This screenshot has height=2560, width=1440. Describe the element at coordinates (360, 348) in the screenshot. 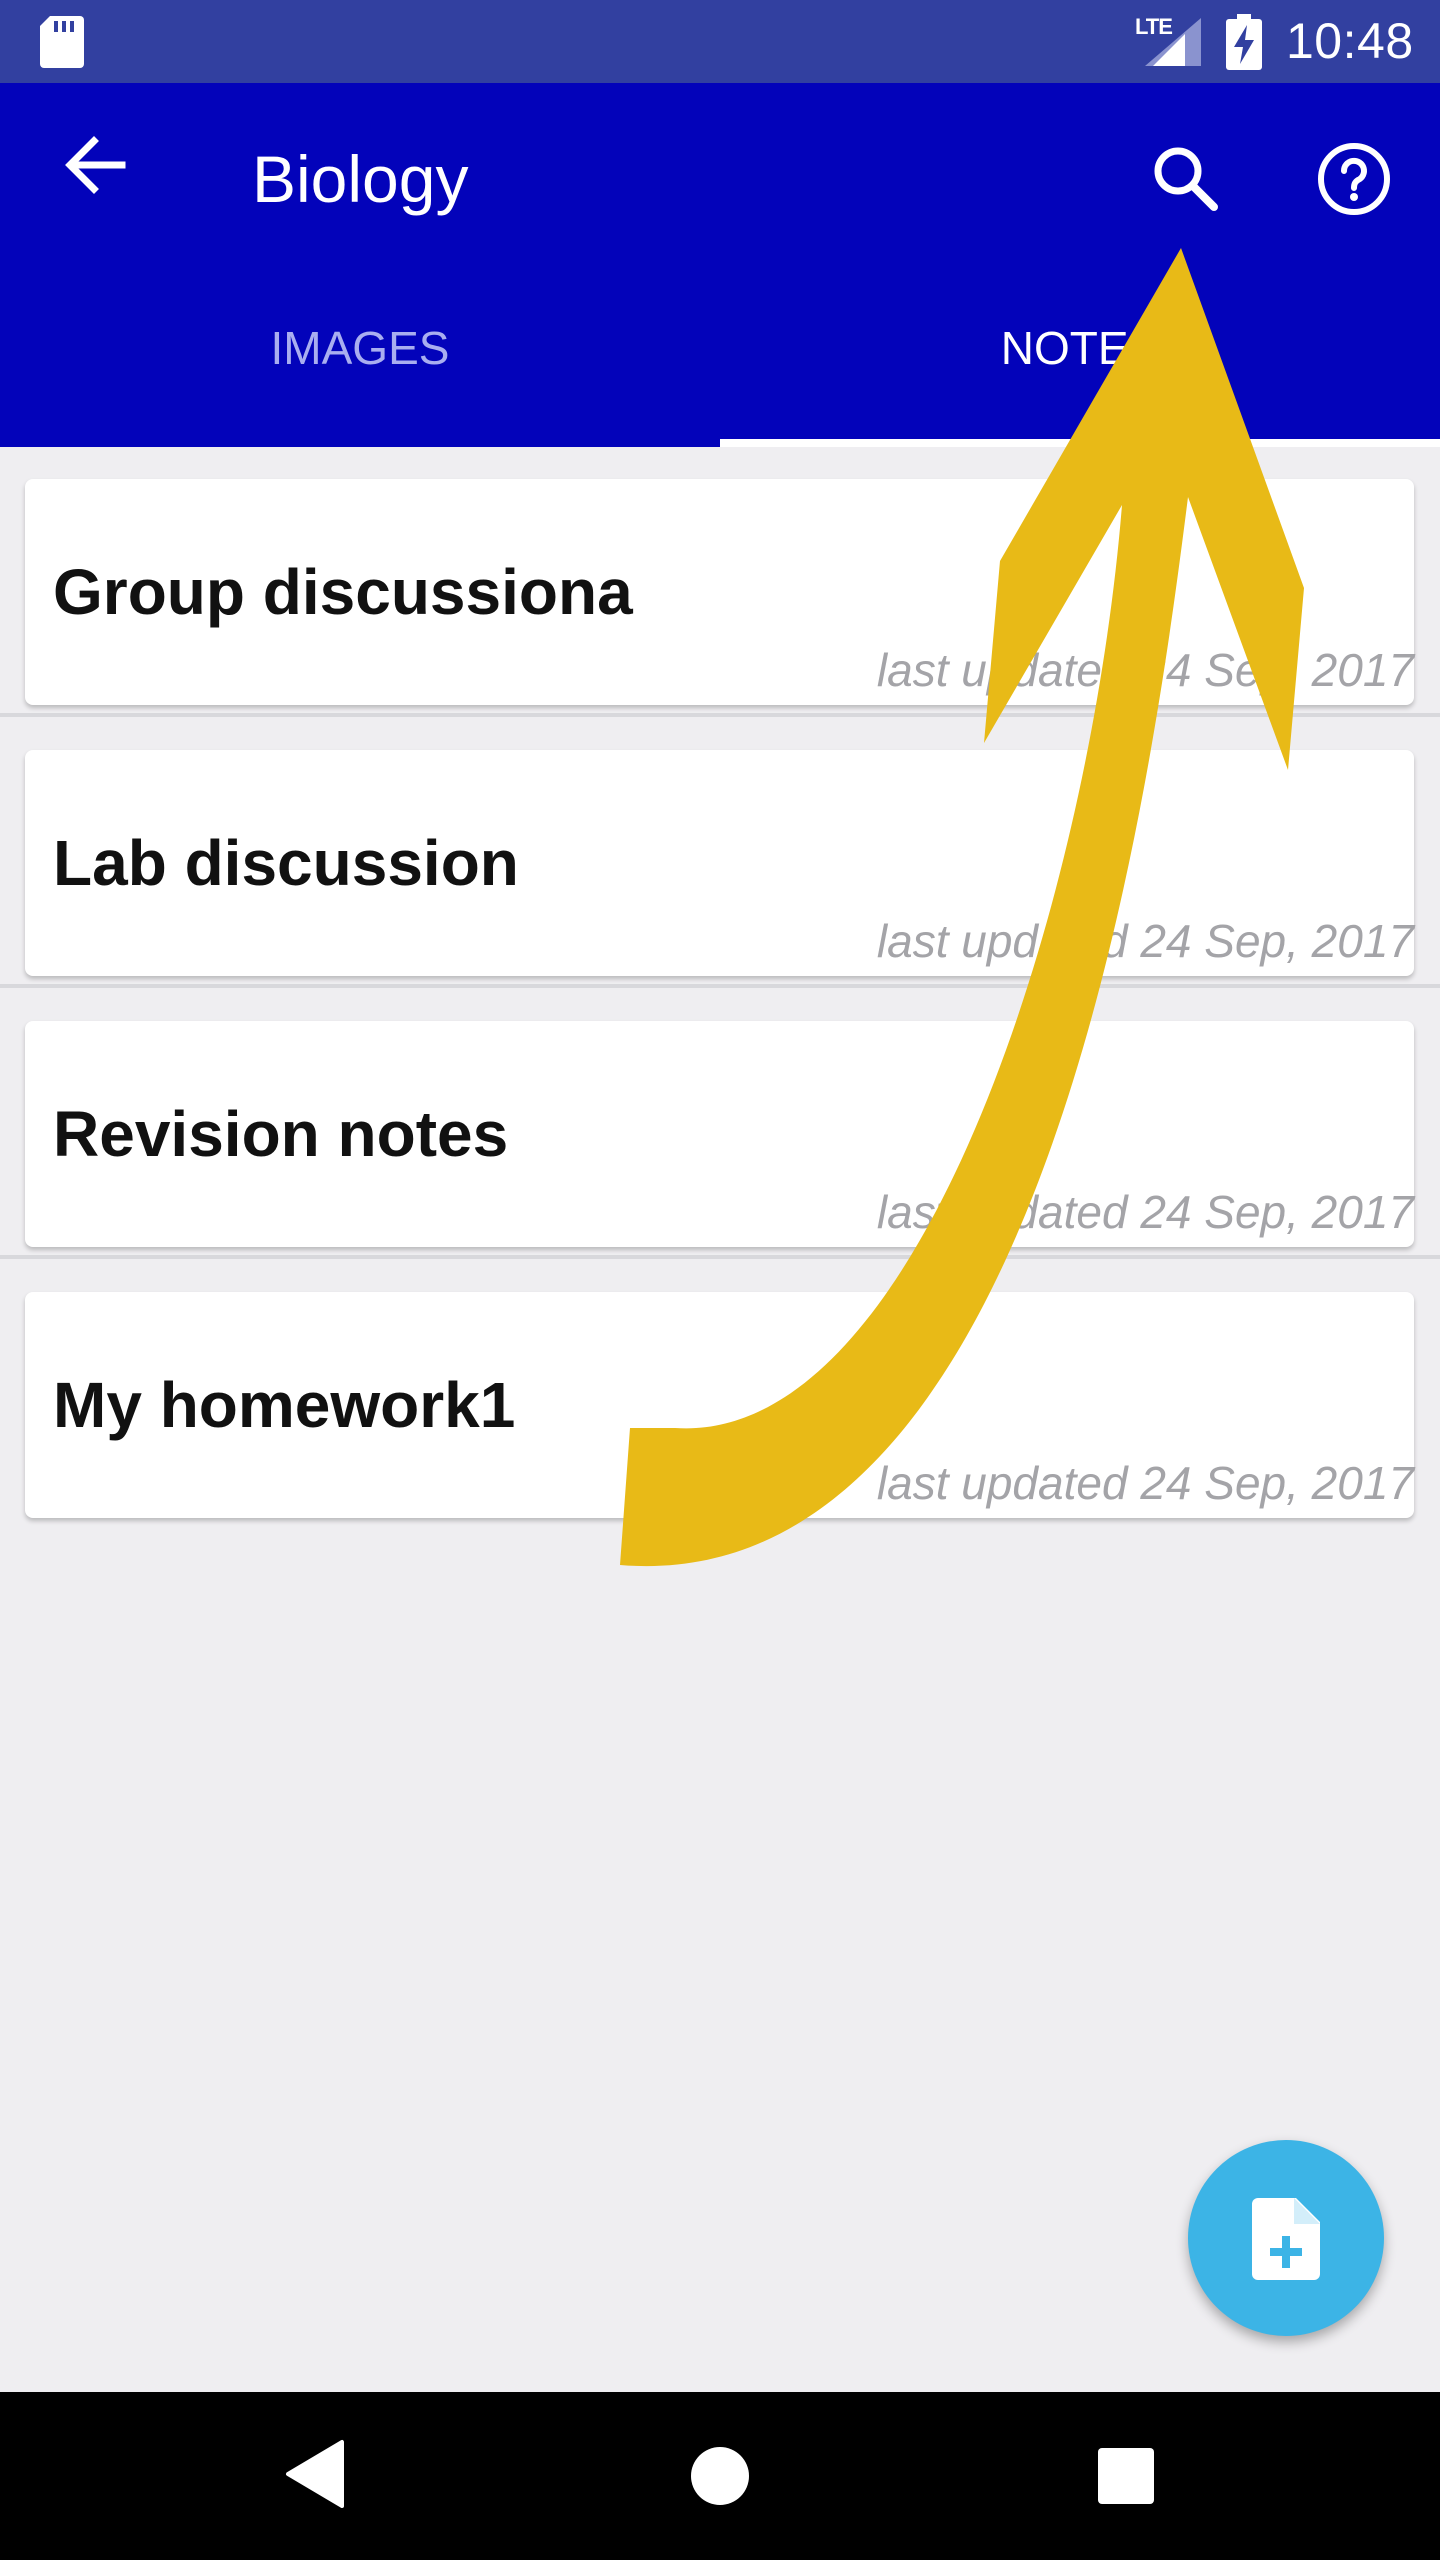

I see `tab-images-label: IMAGES` at that location.